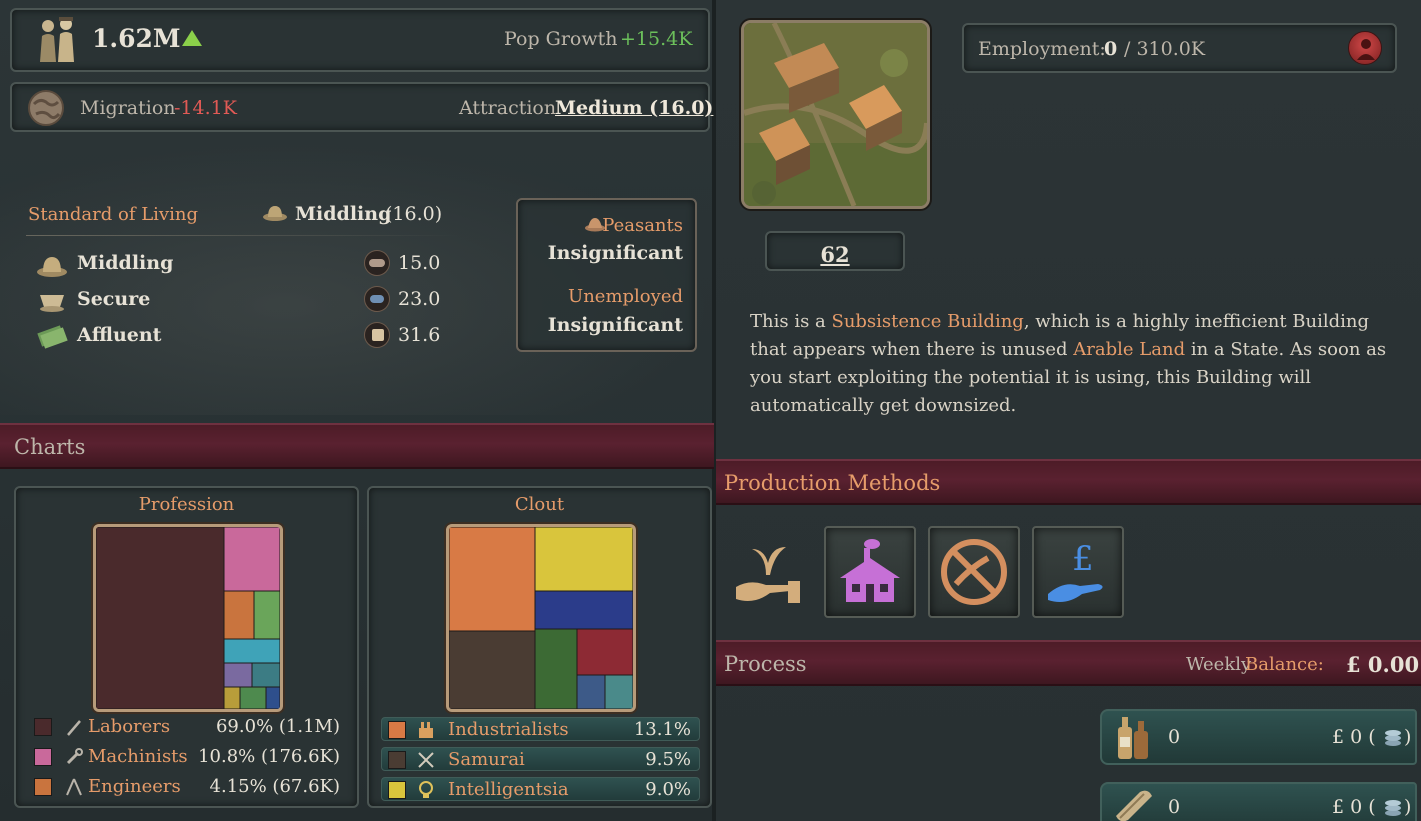 The height and width of the screenshot is (821, 1421). I want to click on process-header: Process Weekly Balance: £ 0.00, so click(1068, 663).